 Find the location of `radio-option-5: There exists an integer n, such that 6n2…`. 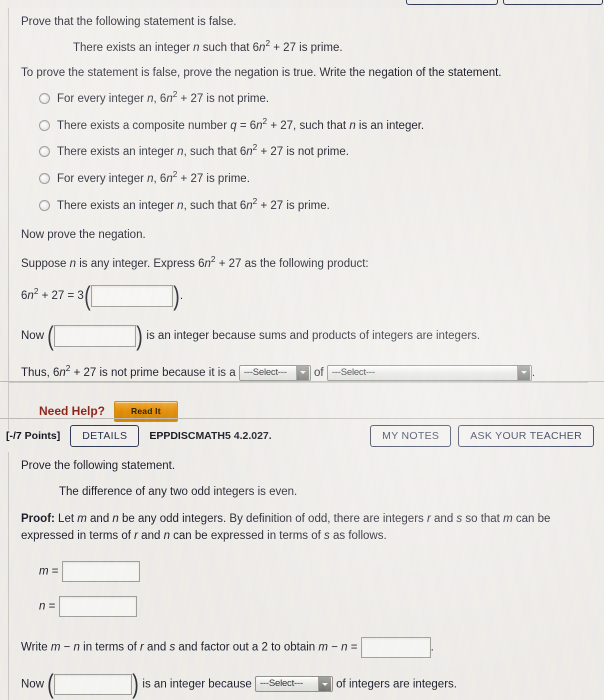

radio-option-5: There exists an integer n, such that 6n2… is located at coordinates (317, 206).